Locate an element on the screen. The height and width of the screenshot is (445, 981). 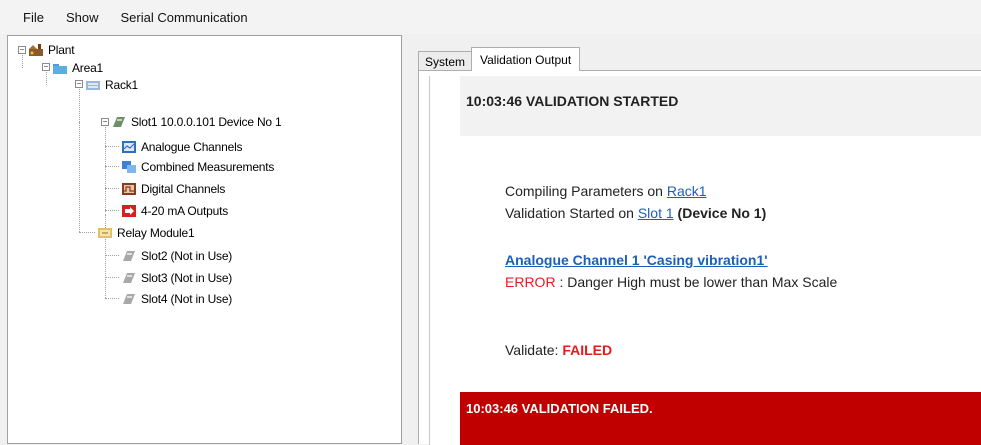
tab-system: System is located at coordinates (445, 61).